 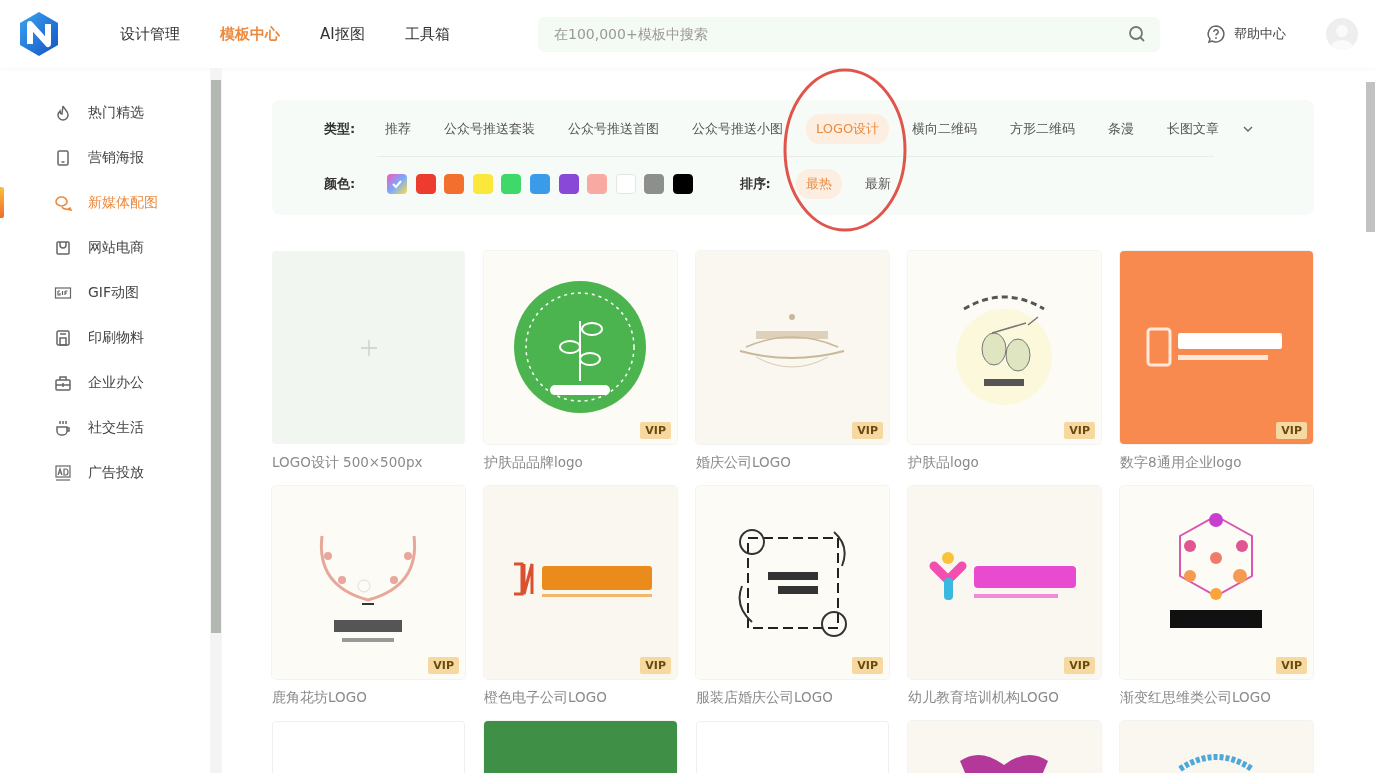 I want to click on type-tab: 条漫, so click(x=1121, y=129).